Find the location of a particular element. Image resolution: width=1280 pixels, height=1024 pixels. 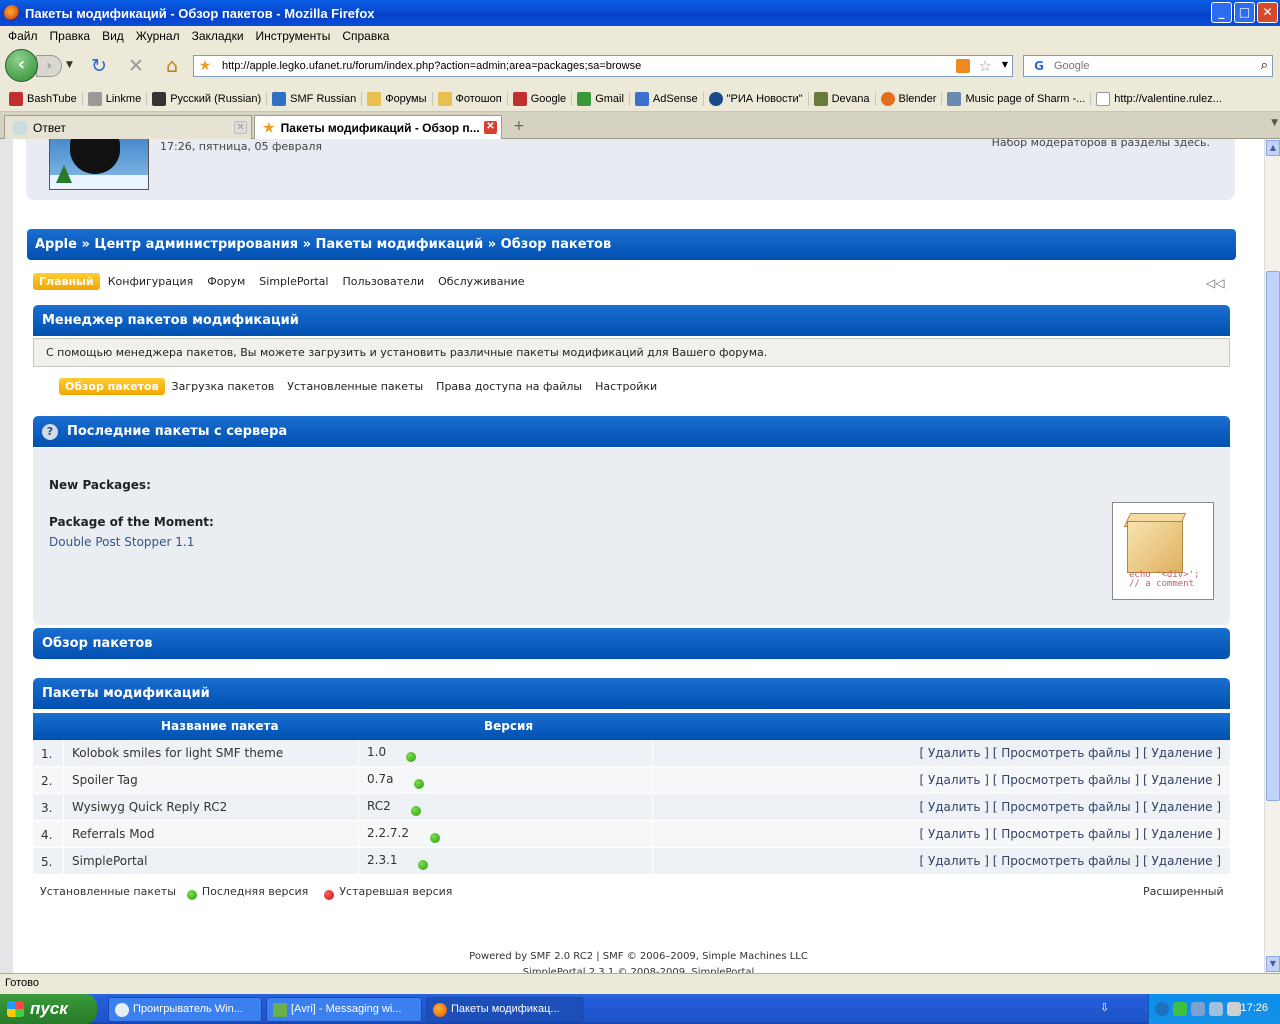

tab-list-icon: ▼ is located at coordinates (1274, 123).